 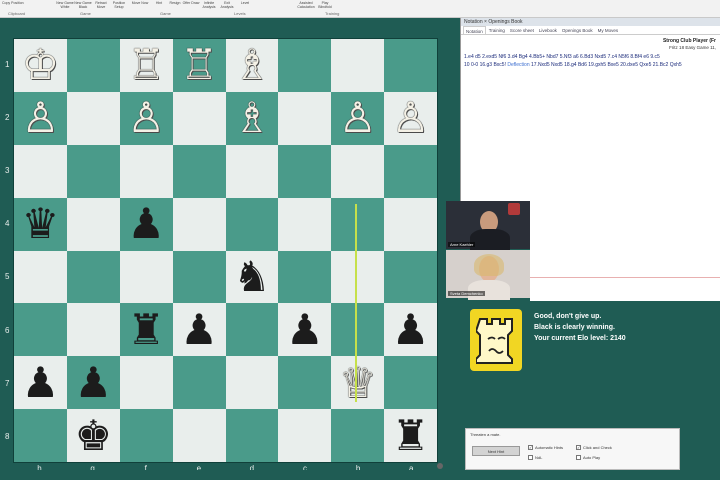 I want to click on board-options-icon, so click(x=440, y=466).